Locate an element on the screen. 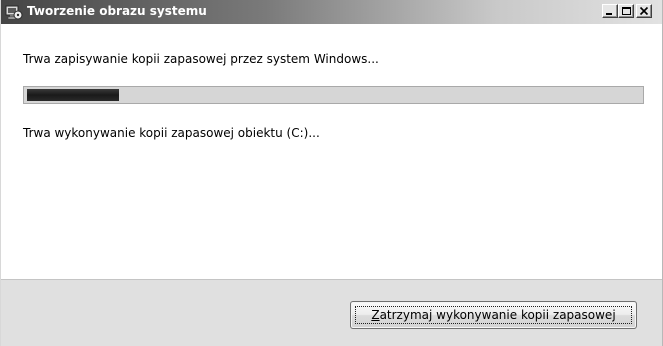  stop-backup-button: Zatrzymaj wykonywanie kopii zapasowej is located at coordinates (493, 315).